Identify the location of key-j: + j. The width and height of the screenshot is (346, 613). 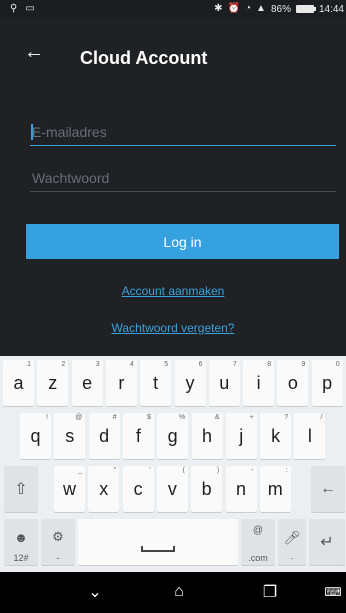
(241, 436).